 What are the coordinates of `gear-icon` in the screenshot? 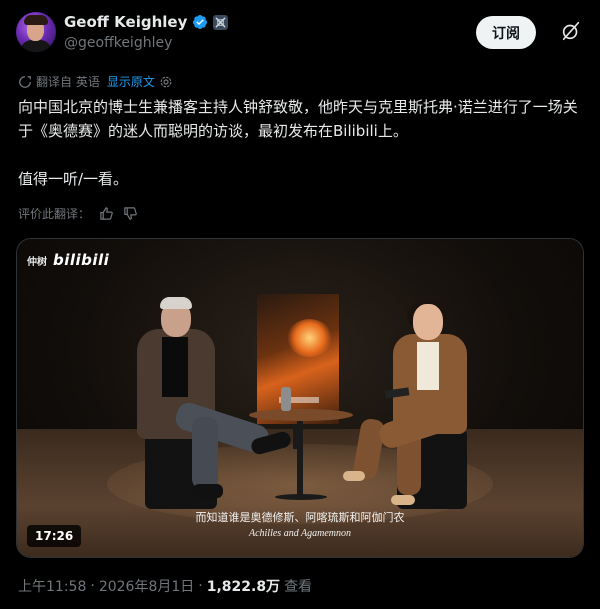 It's located at (166, 82).